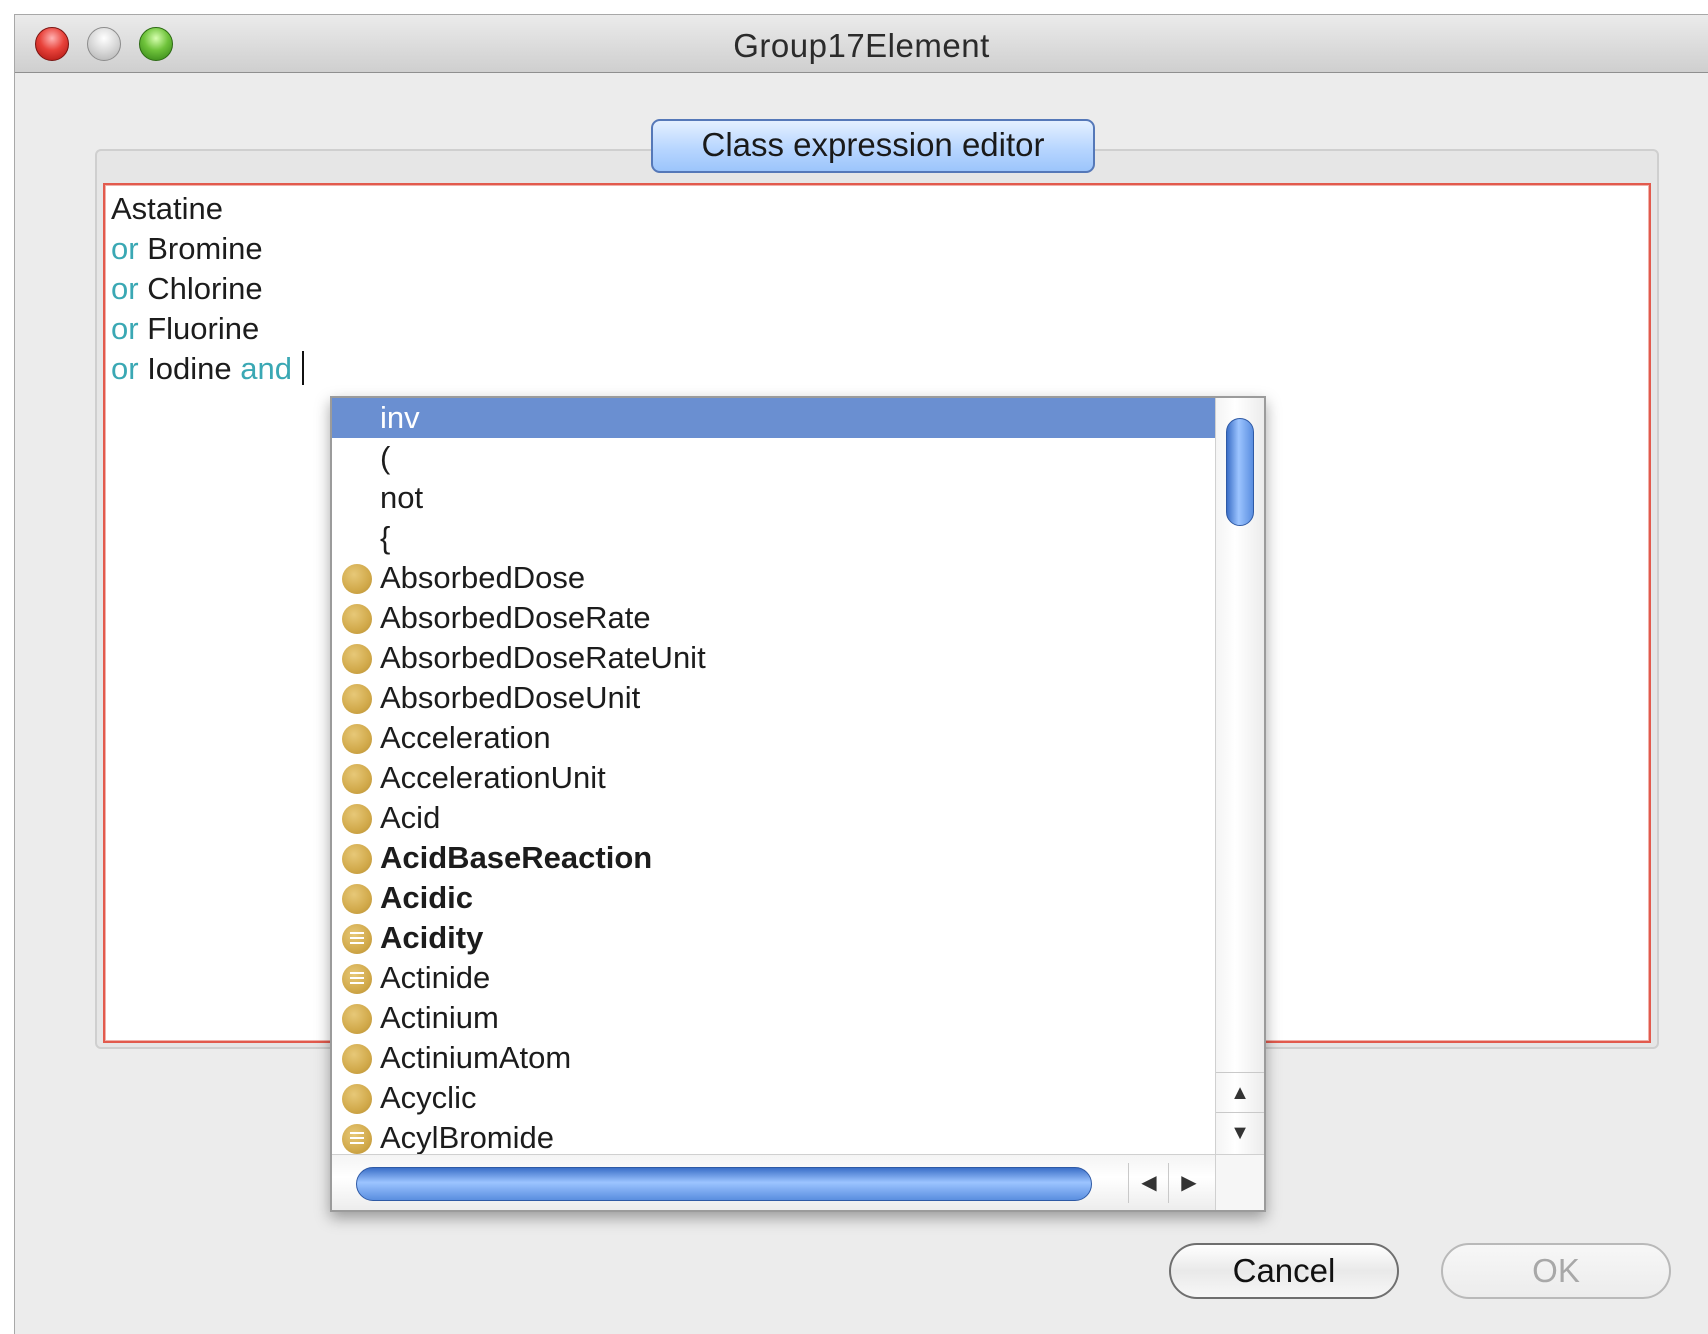  I want to click on autocomplete-item: {, so click(774, 538).